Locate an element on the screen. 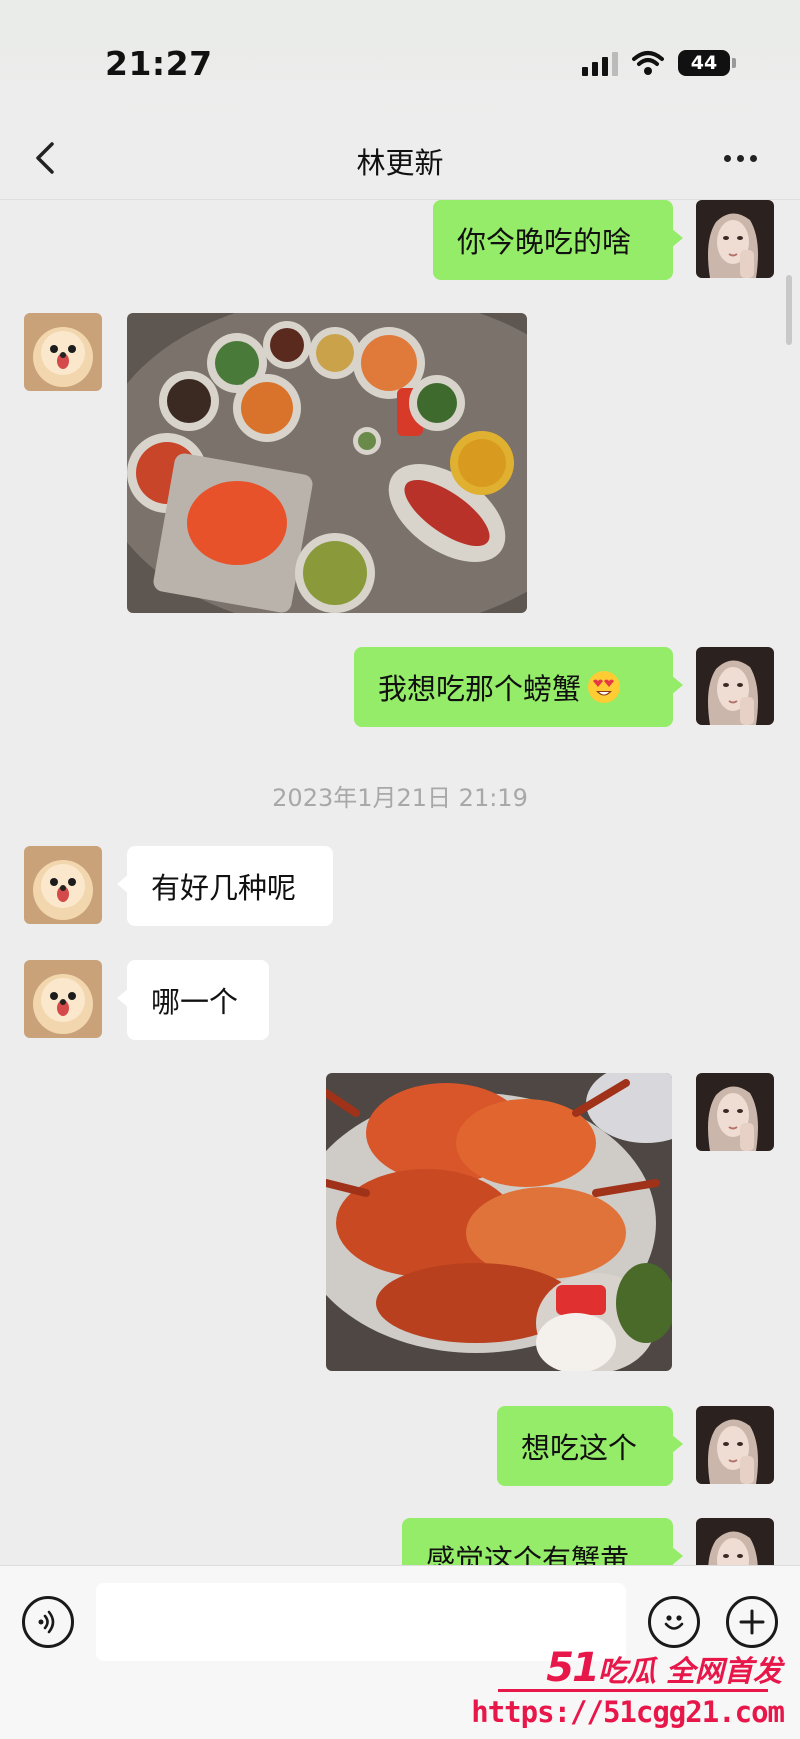 Image resolution: width=800 pixels, height=1739 pixels. voice-icon is located at coordinates (46, 1622).